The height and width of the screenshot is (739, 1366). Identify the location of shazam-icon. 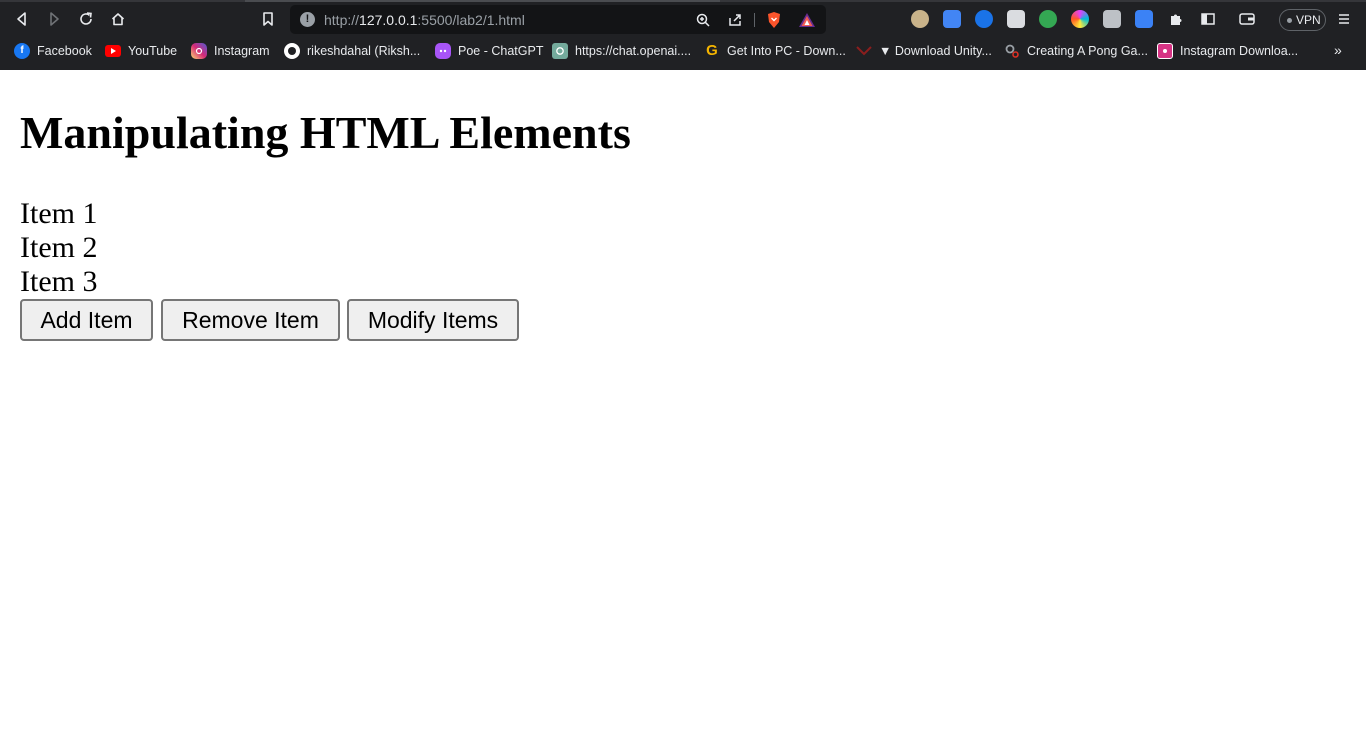
(984, 19).